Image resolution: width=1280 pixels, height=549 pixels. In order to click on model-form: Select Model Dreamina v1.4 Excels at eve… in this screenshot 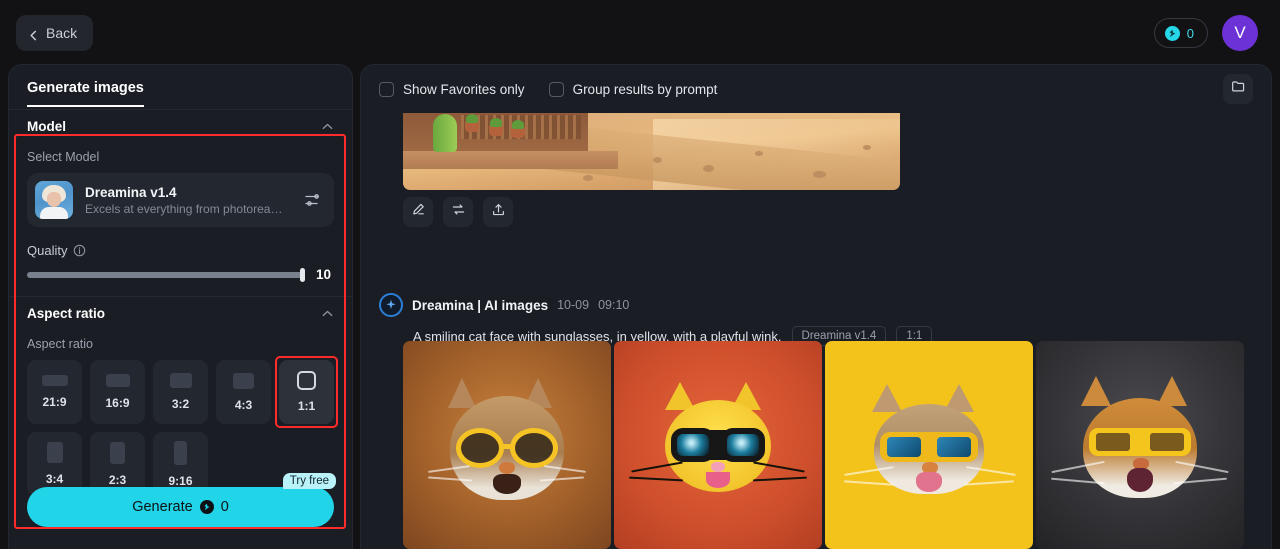, I will do `click(180, 216)`.